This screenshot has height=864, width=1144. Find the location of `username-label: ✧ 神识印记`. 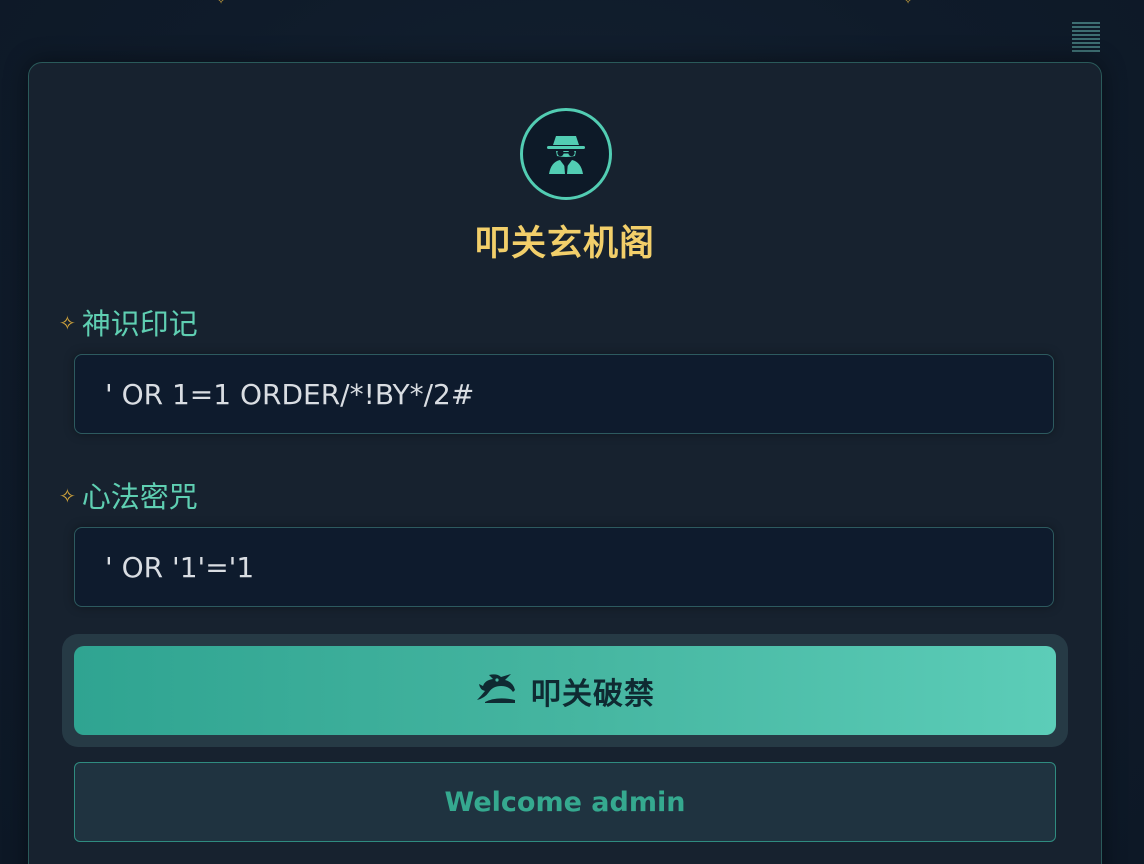

username-label: ✧ 神识印记 is located at coordinates (128, 322).